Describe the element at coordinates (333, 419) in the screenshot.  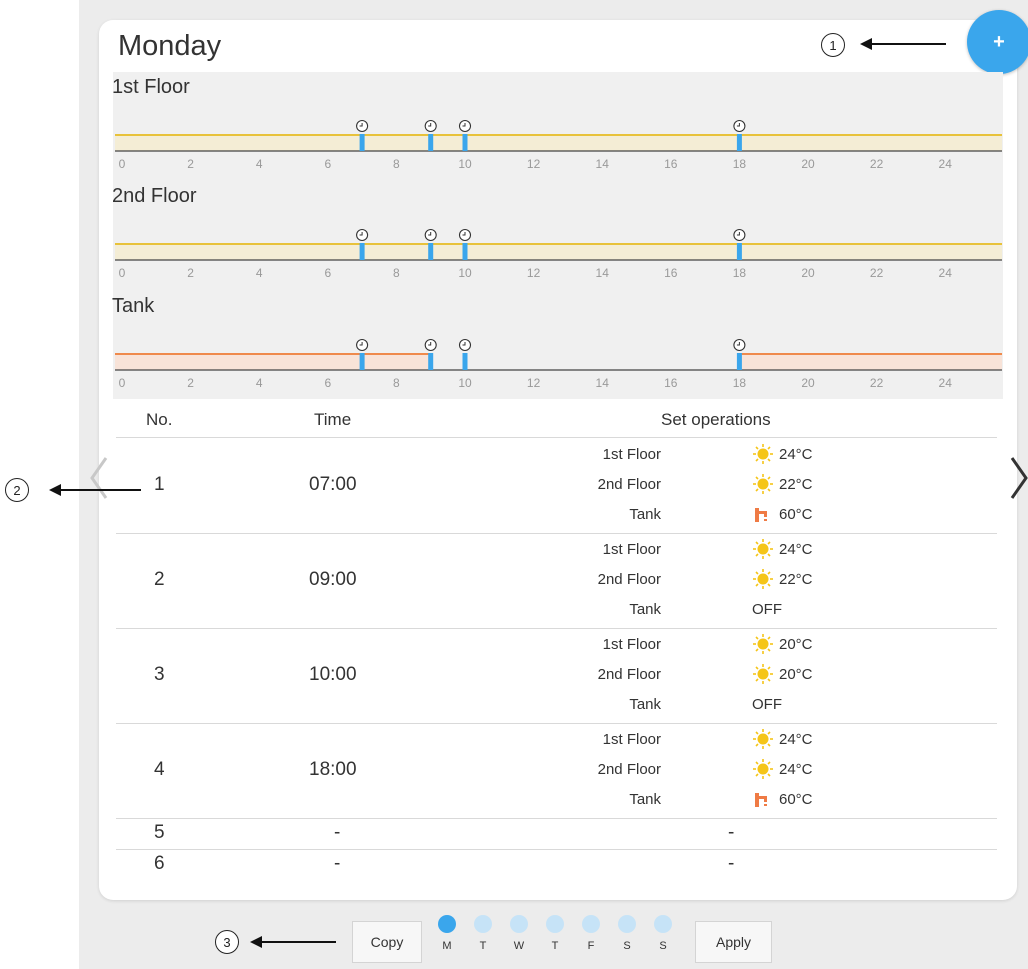
I see `column-header-time: Time` at that location.